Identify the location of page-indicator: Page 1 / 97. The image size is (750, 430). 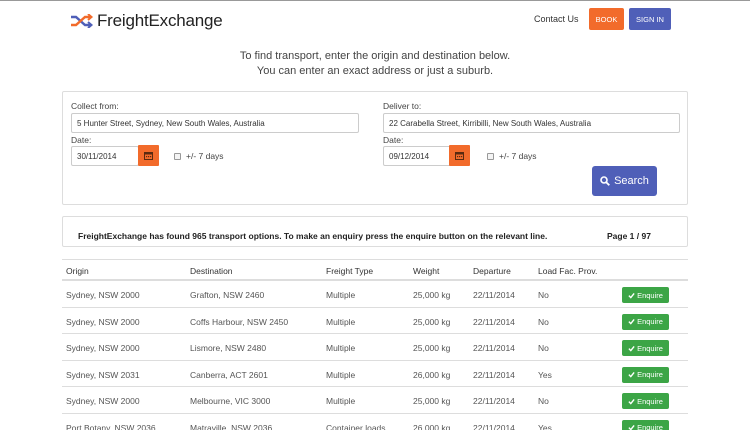
(629, 236).